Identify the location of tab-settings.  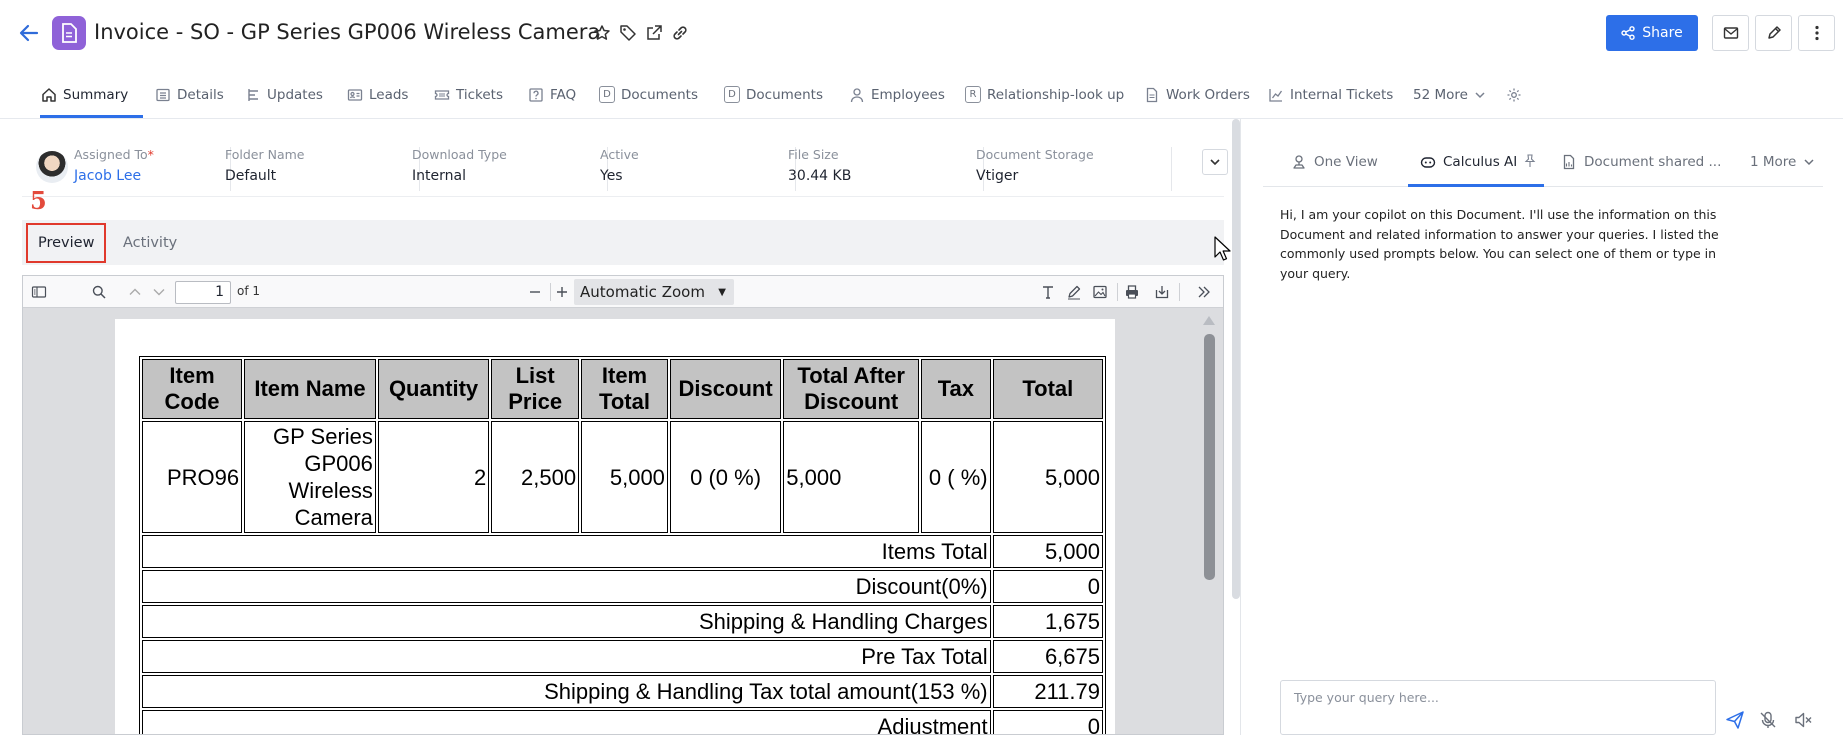
(1514, 94).